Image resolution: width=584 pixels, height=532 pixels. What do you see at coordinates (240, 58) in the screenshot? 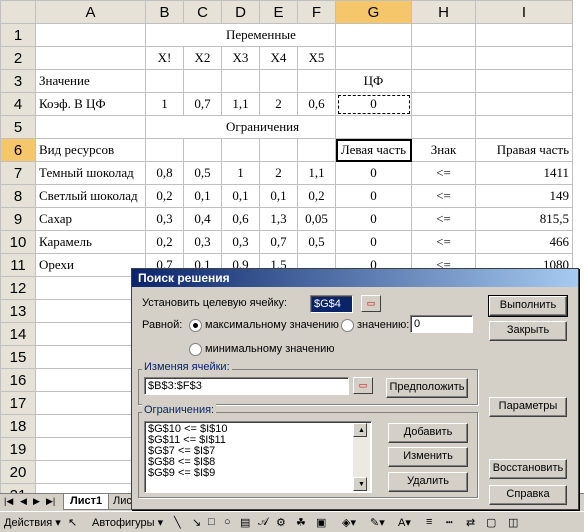
I see `cell-d2: X3` at bounding box center [240, 58].